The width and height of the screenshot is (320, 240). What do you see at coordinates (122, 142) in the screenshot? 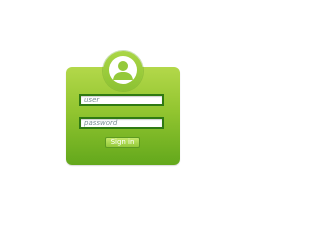
I see `sign-in-button: Sign in` at bounding box center [122, 142].